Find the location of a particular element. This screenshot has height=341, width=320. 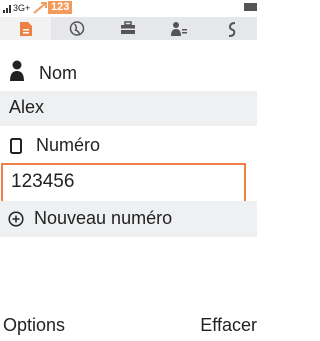

add-number-button: Nouveau numéro is located at coordinates (128, 219).